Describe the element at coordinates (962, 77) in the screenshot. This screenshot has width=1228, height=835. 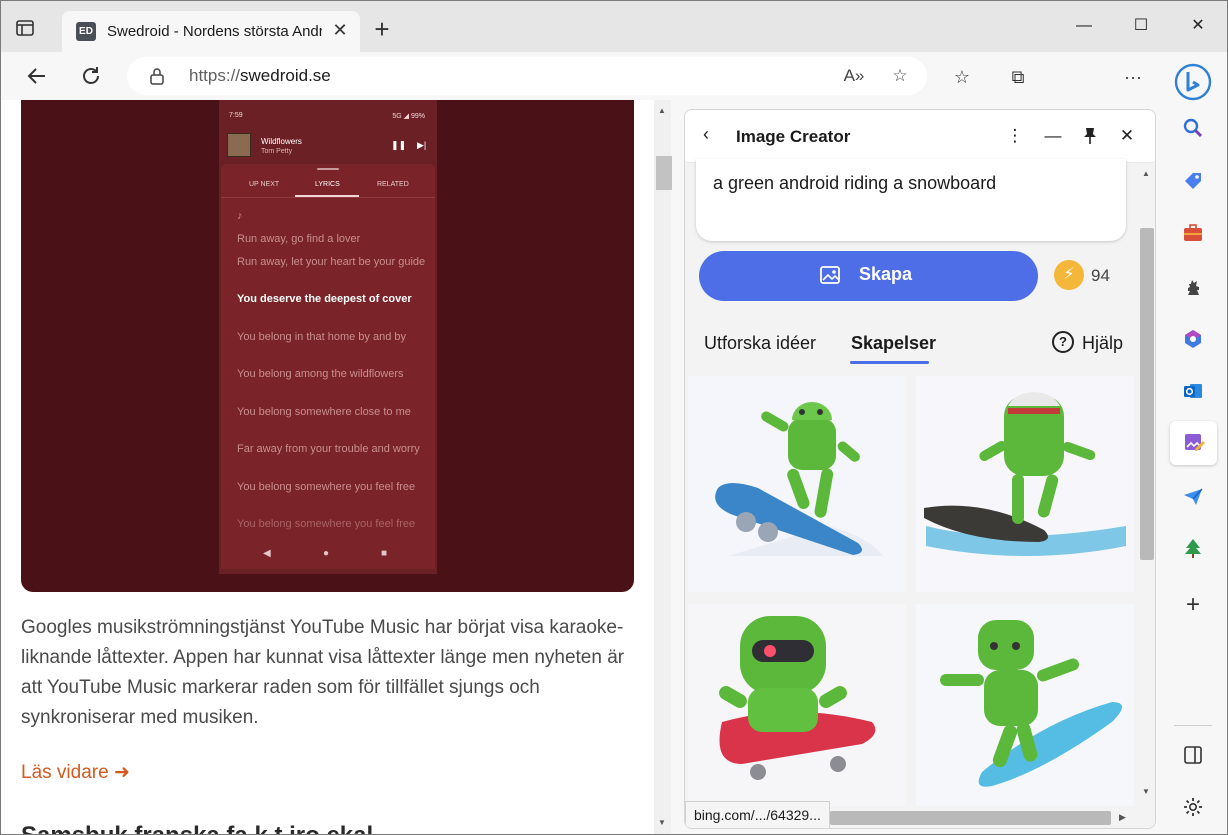
I see `favorites-icon: ☆` at that location.